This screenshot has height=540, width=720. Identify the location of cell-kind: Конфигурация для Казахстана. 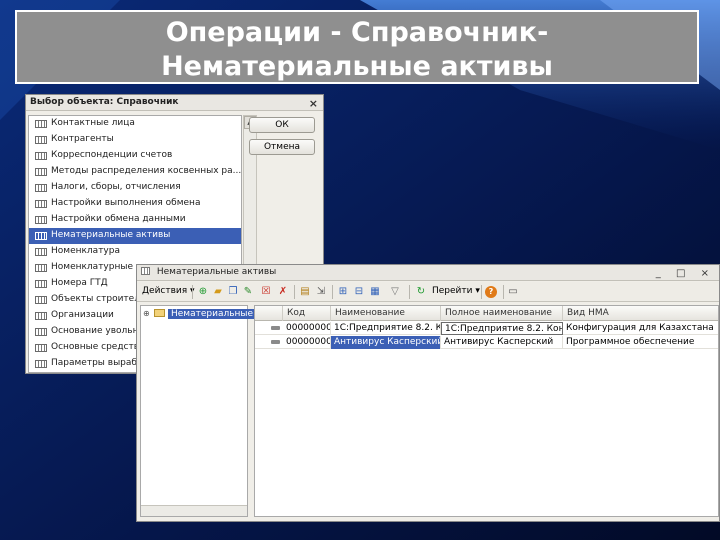
(640, 328).